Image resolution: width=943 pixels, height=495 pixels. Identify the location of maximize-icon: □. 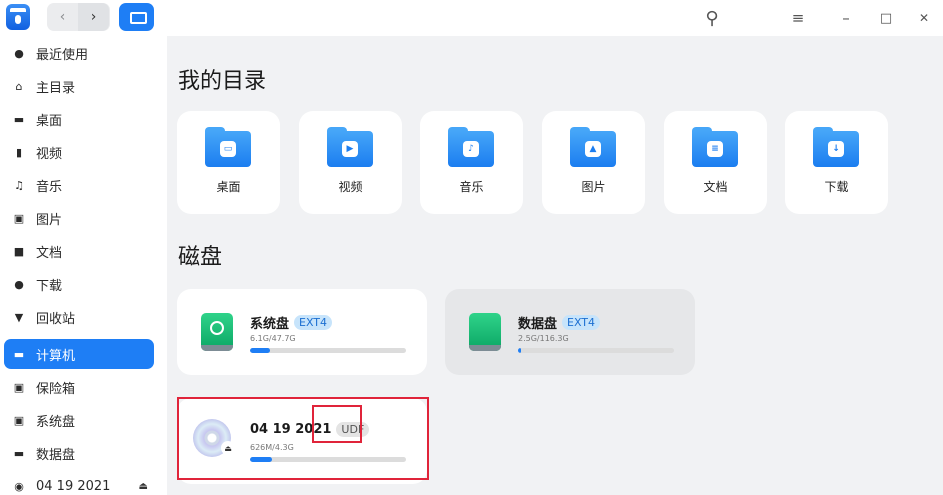
(886, 18).